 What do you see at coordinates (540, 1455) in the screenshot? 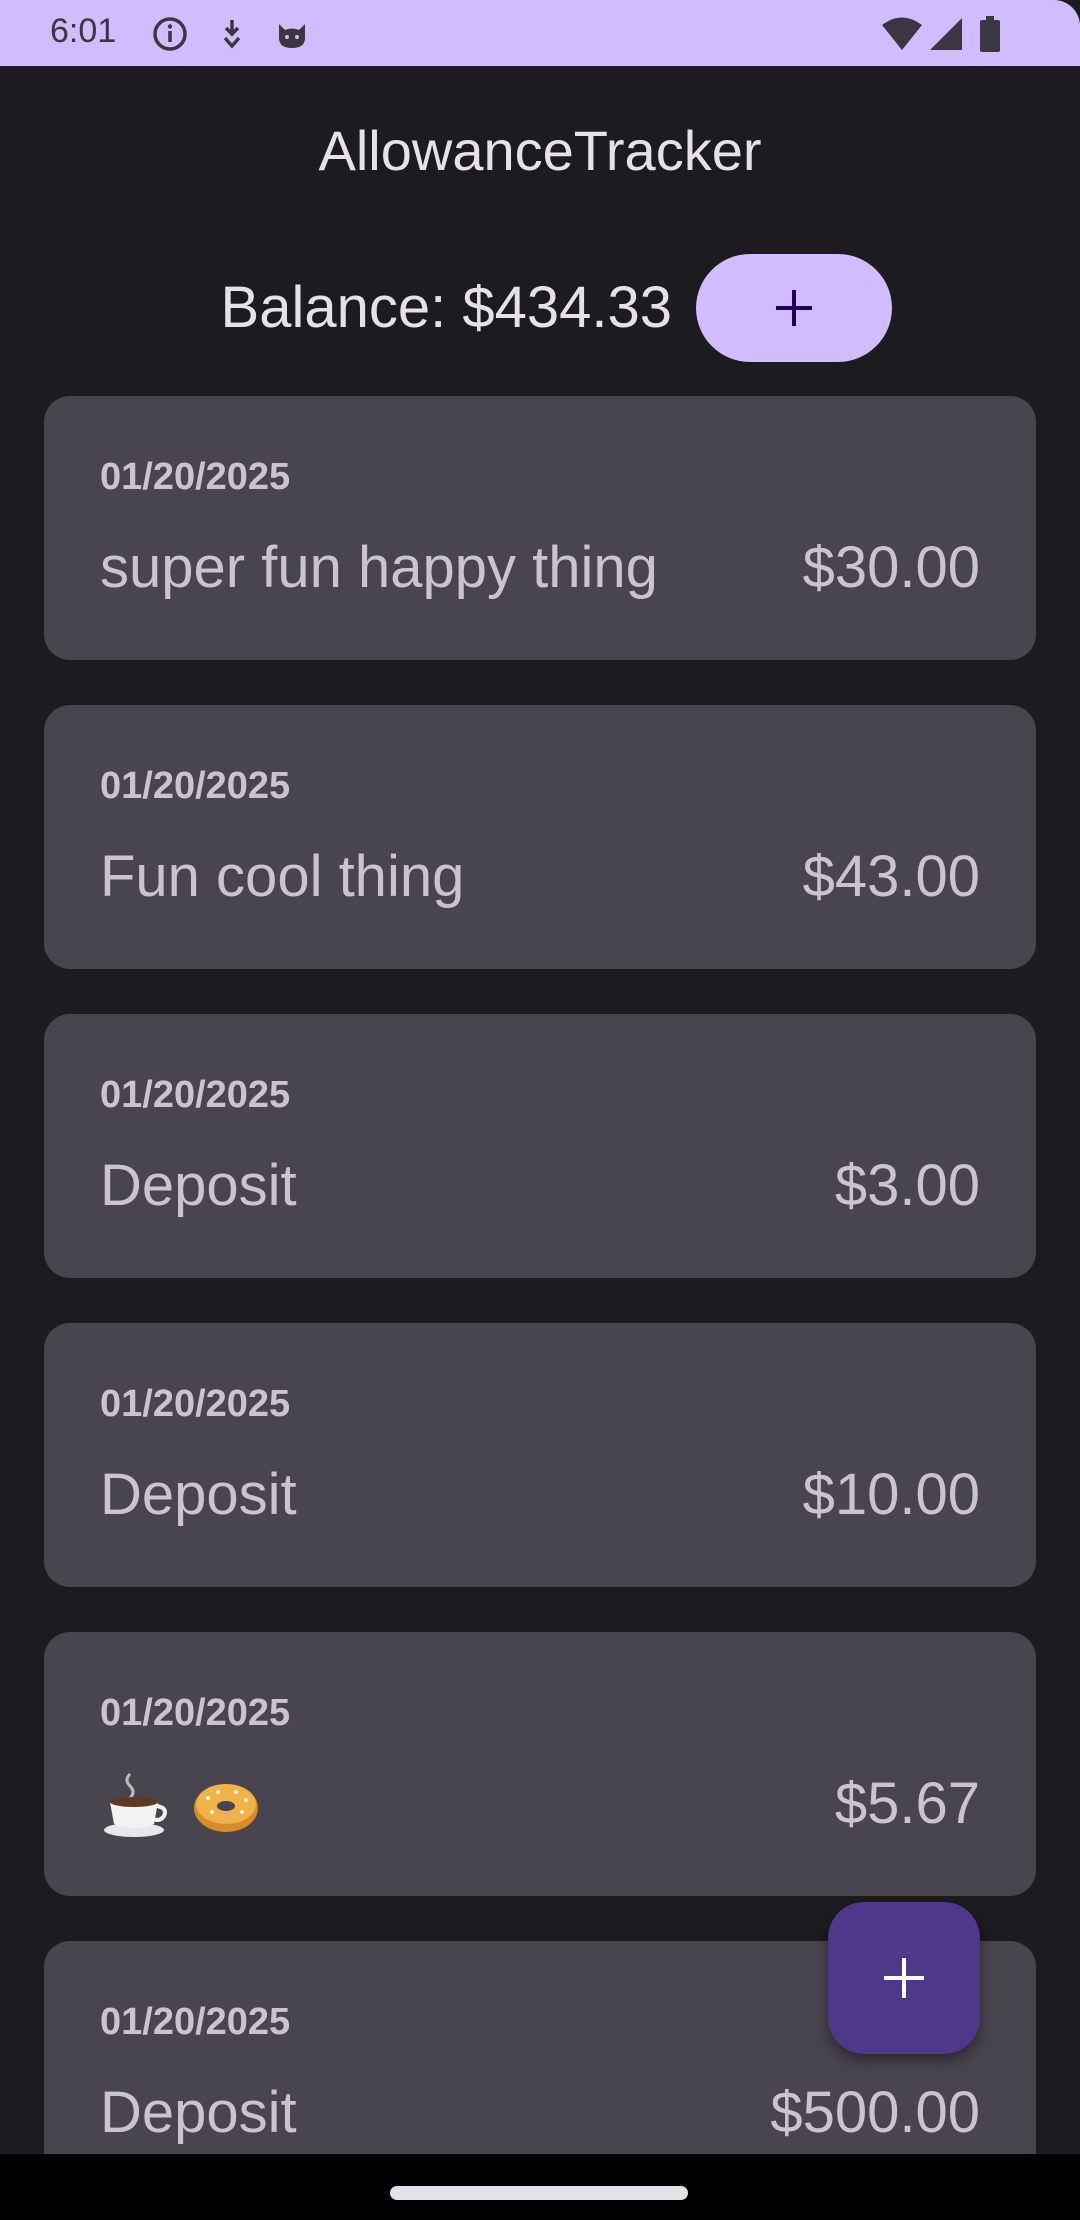
I see `transaction-card: 01/20/2025 Deposit $10.00` at bounding box center [540, 1455].